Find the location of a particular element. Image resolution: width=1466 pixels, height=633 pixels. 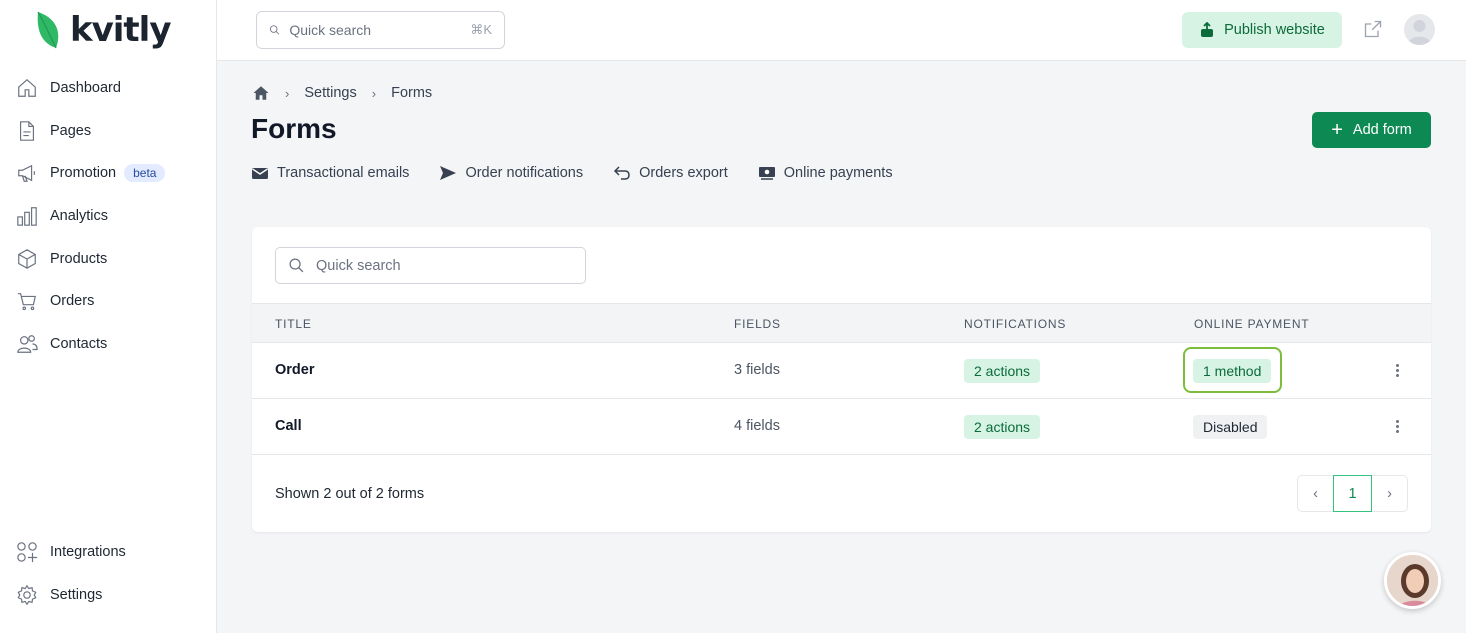

cash-icon is located at coordinates (766, 173).